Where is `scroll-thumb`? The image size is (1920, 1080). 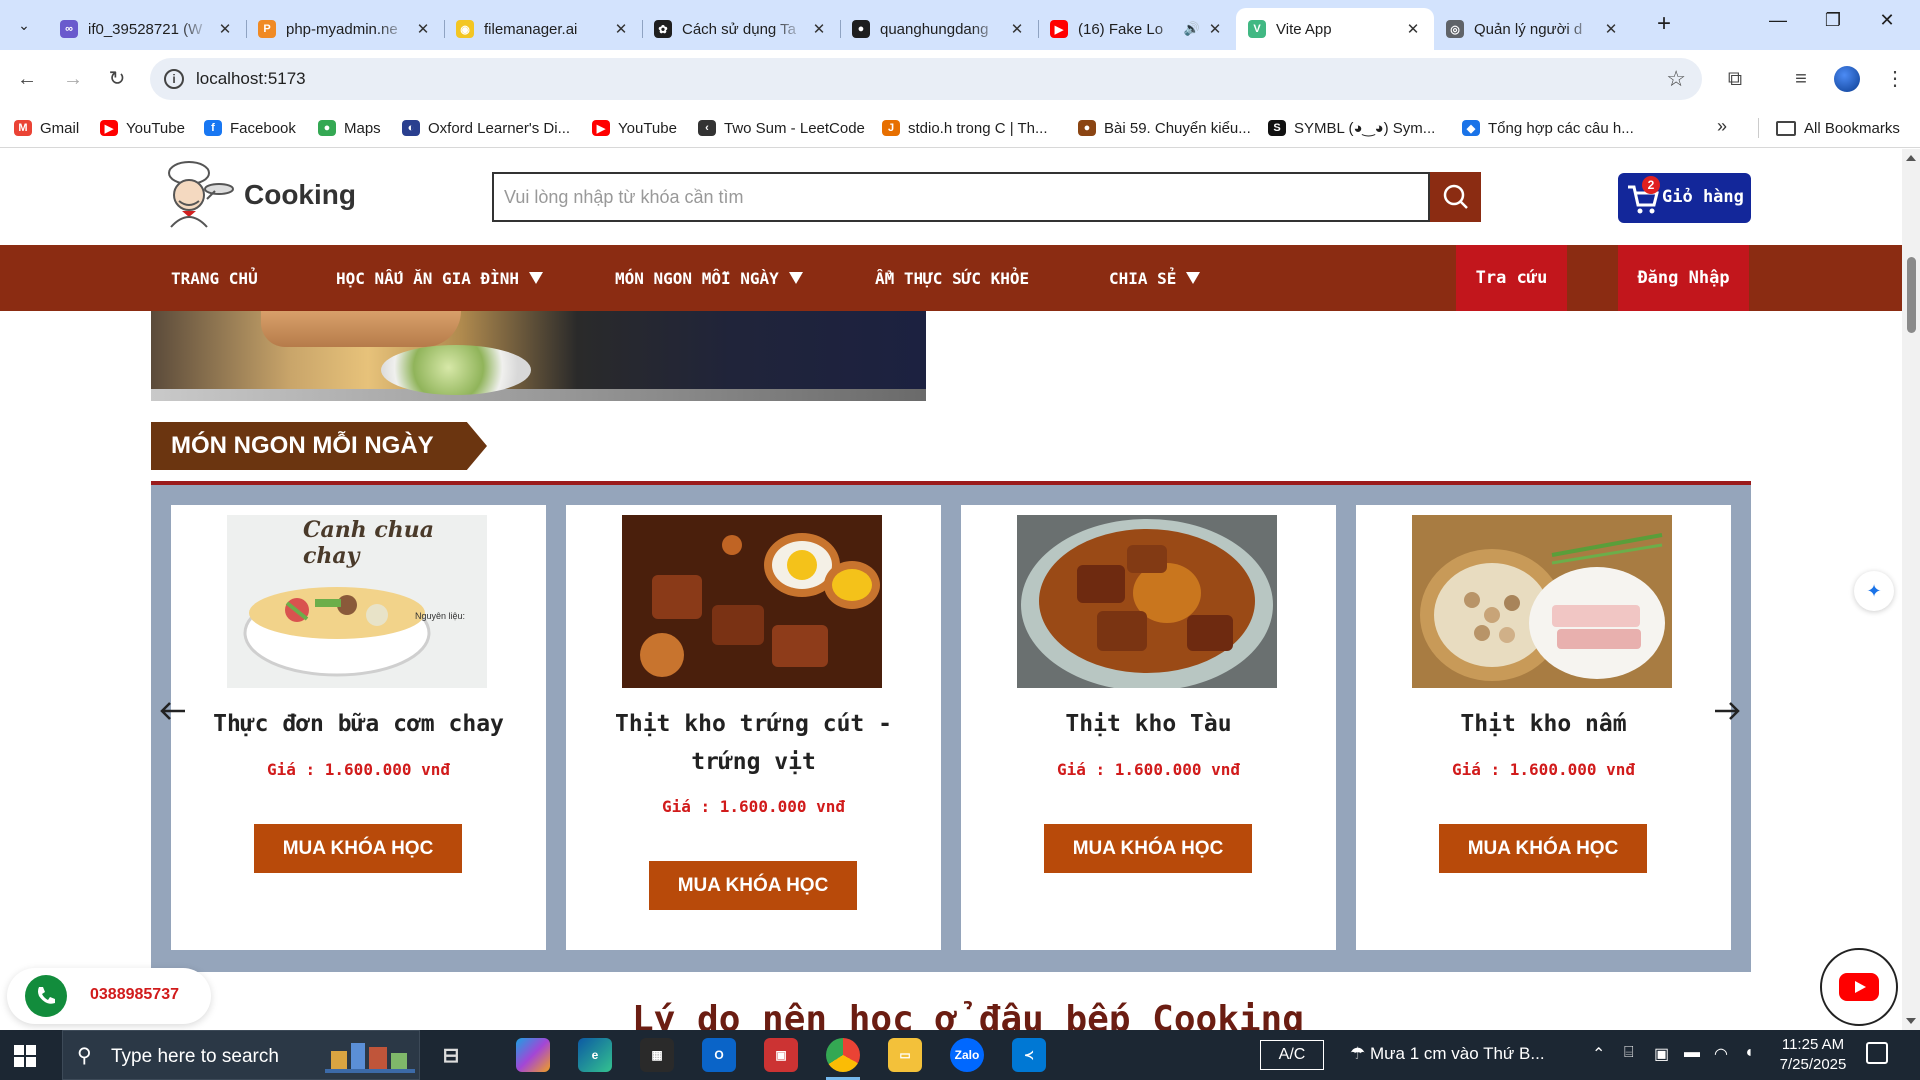
scroll-thumb is located at coordinates (1911, 295).